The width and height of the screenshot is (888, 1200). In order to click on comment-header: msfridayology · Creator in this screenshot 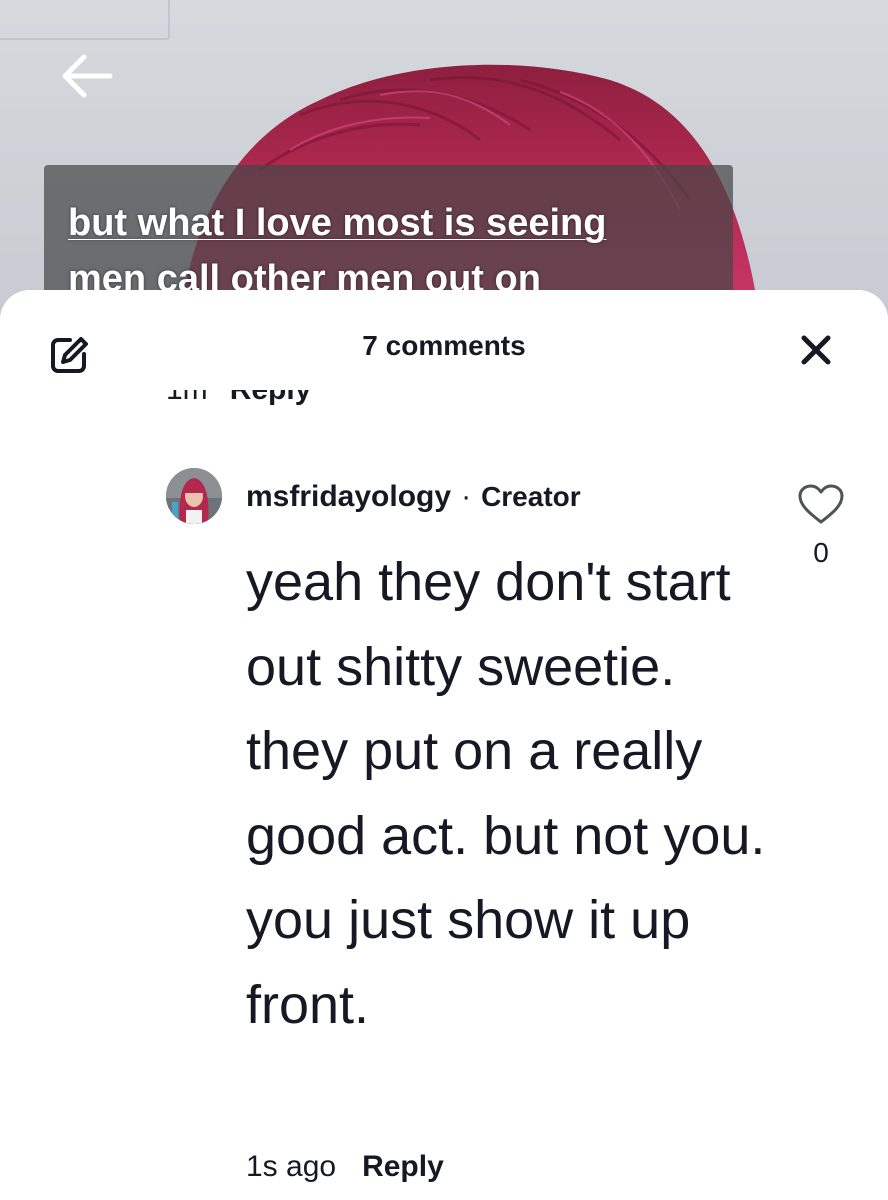, I will do `click(413, 497)`.